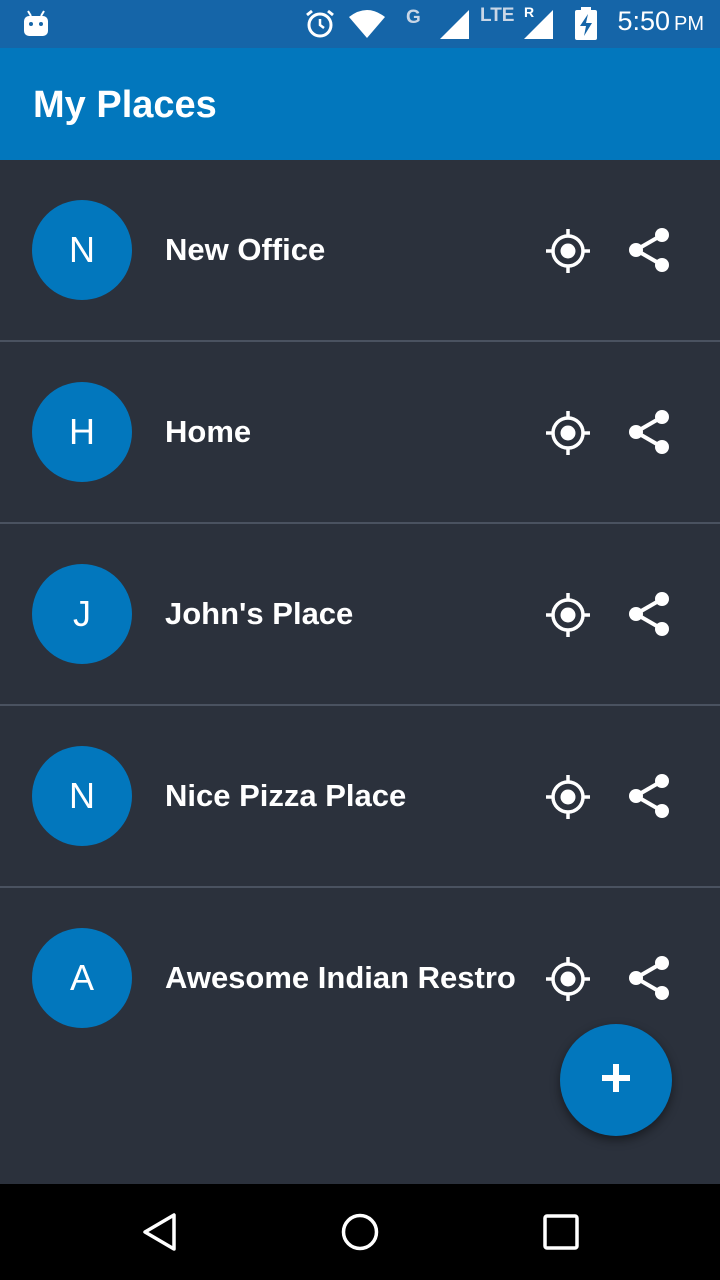  What do you see at coordinates (340, 977) in the screenshot?
I see `place-name: Awesome Indian Restro` at bounding box center [340, 977].